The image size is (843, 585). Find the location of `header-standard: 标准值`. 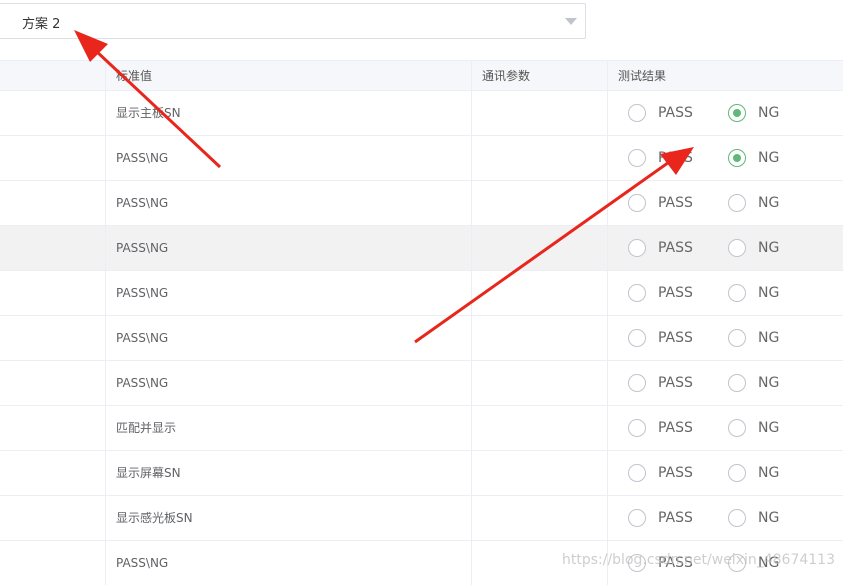

header-standard: 标准值 is located at coordinates (134, 76).